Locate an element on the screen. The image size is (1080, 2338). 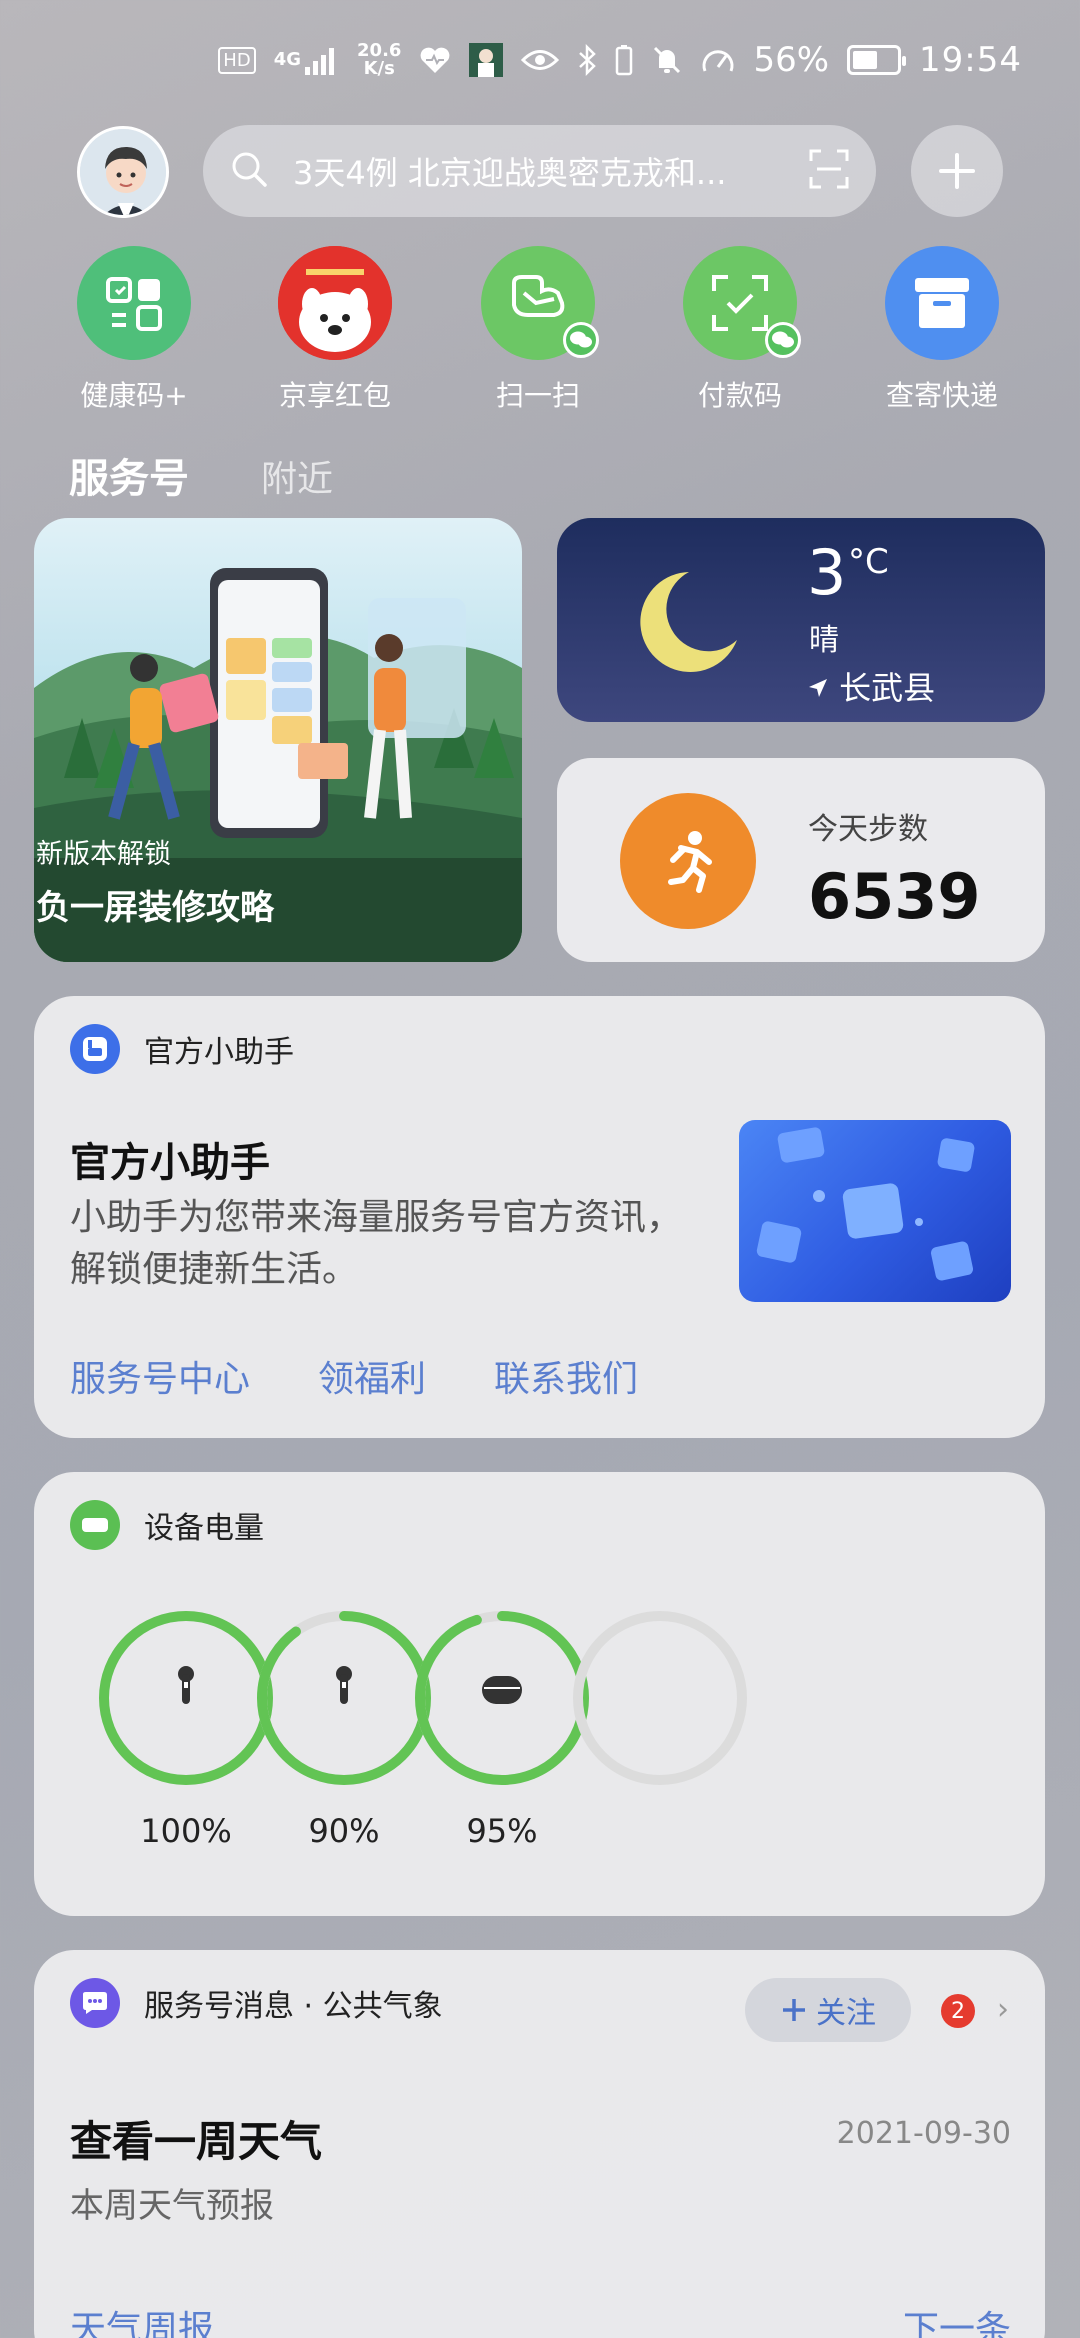
promo-subtitle: 新版本解锁 is located at coordinates (103, 854).